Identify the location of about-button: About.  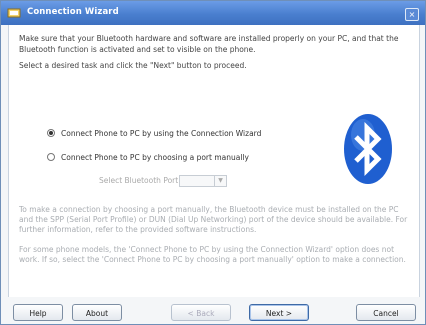
(97, 312).